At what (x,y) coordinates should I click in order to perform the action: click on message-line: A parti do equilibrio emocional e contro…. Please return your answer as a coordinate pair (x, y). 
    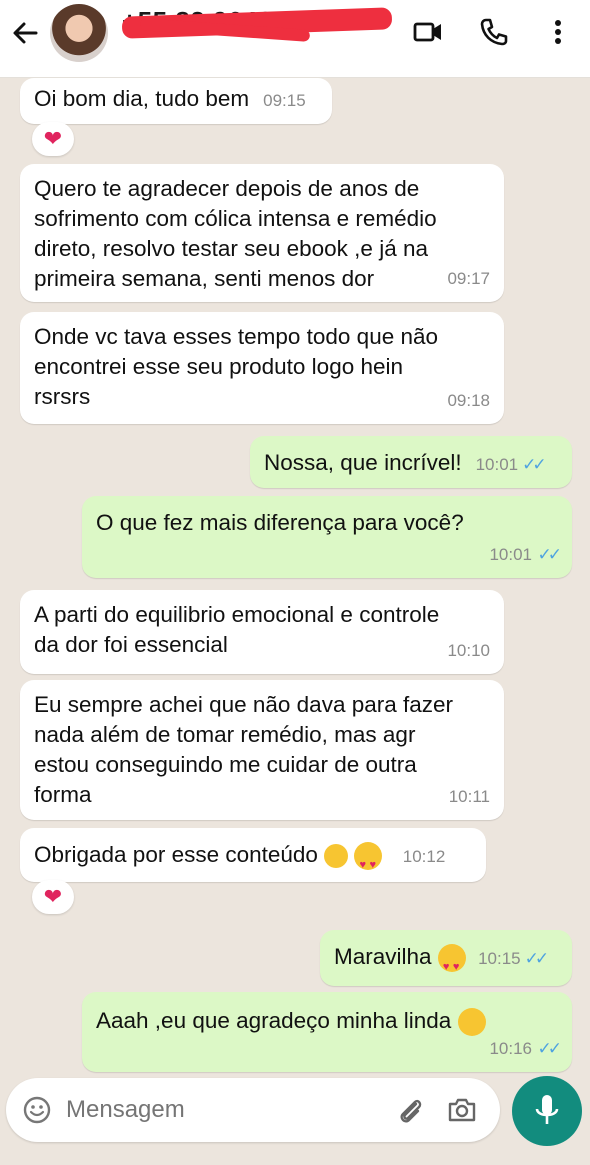
    Looking at the image, I should click on (237, 614).